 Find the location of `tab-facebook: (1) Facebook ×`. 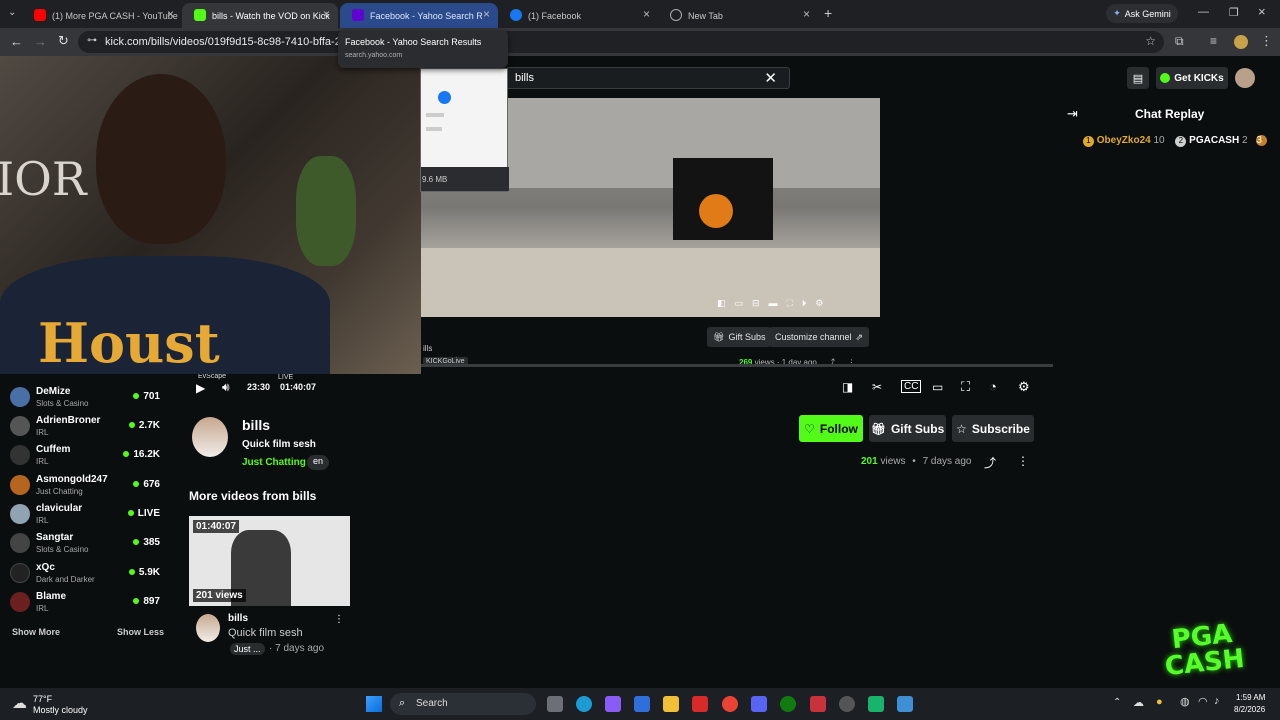

tab-facebook: (1) Facebook × is located at coordinates (578, 15).